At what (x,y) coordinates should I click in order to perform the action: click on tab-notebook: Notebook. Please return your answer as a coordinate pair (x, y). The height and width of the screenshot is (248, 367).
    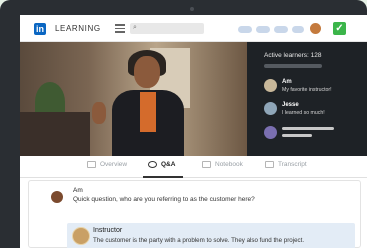
    Looking at the image, I should click on (222, 164).